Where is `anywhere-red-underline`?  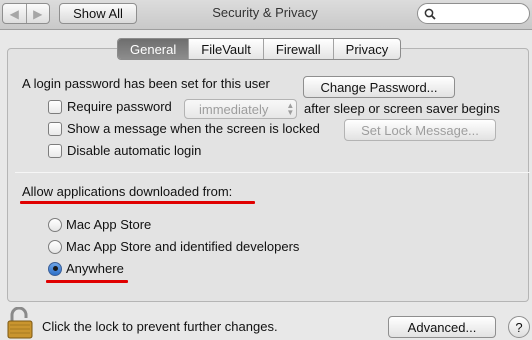 anywhere-red-underline is located at coordinates (87, 281).